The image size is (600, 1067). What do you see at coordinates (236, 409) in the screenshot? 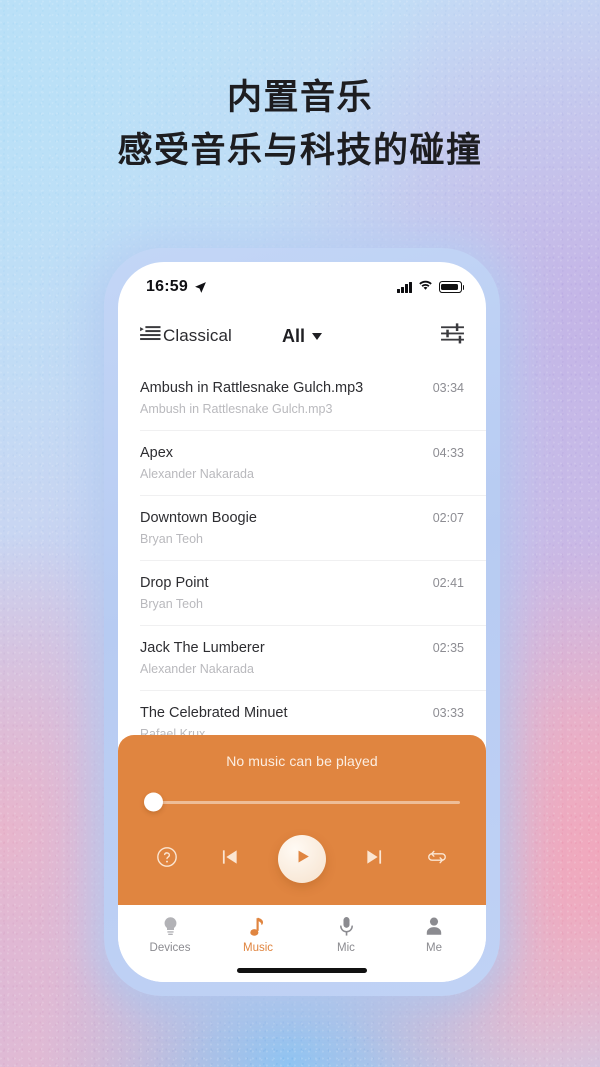
I see `track-artist: Ambush in Rattlesnake Gulch.mp3` at bounding box center [236, 409].